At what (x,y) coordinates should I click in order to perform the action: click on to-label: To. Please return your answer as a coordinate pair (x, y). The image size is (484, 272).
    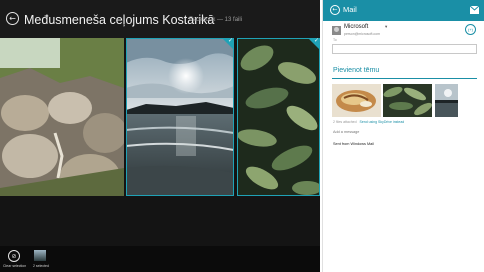
    Looking at the image, I should click on (335, 40).